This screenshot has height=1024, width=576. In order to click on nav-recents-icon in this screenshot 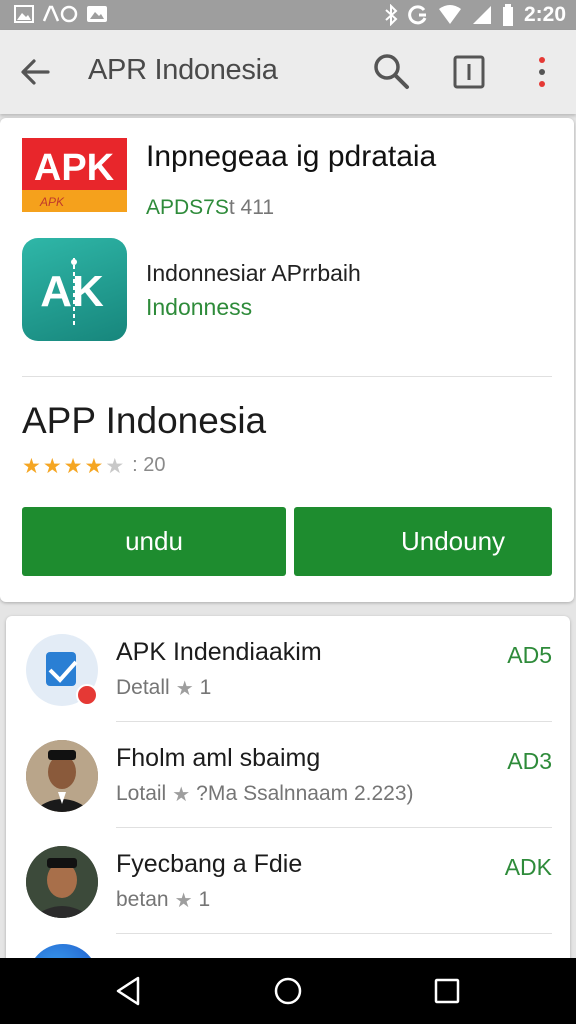, I will do `click(447, 991)`.